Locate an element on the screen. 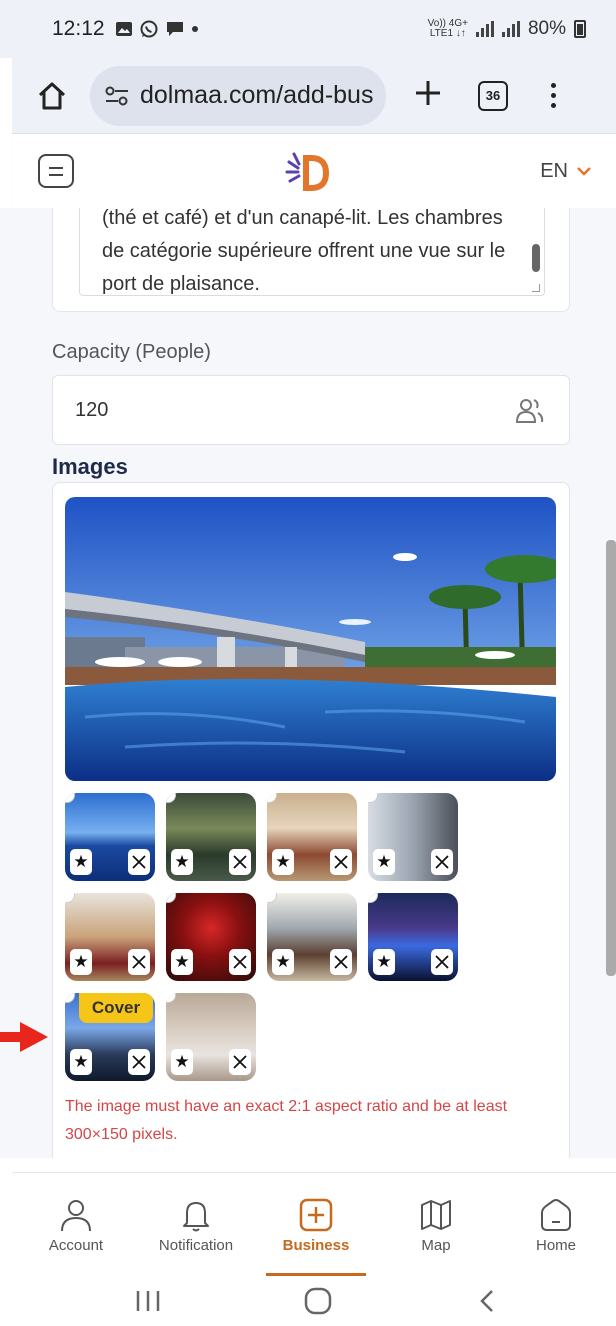  whatsapp-icon is located at coordinates (149, 29).